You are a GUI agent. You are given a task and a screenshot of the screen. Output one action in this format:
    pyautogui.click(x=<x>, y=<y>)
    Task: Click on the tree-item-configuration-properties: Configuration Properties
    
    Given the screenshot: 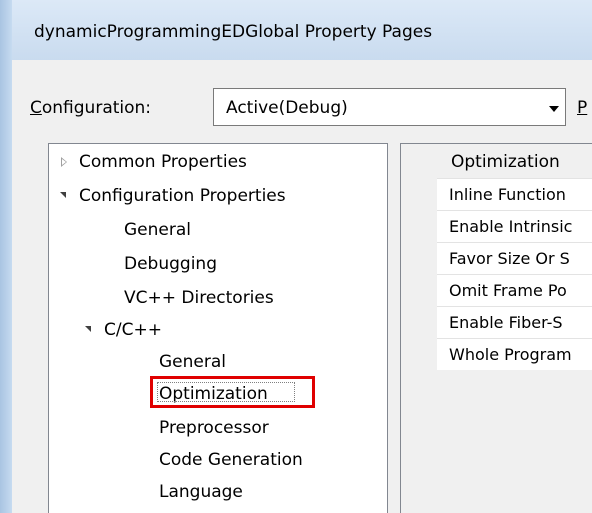 What is the action you would take?
    pyautogui.click(x=182, y=196)
    